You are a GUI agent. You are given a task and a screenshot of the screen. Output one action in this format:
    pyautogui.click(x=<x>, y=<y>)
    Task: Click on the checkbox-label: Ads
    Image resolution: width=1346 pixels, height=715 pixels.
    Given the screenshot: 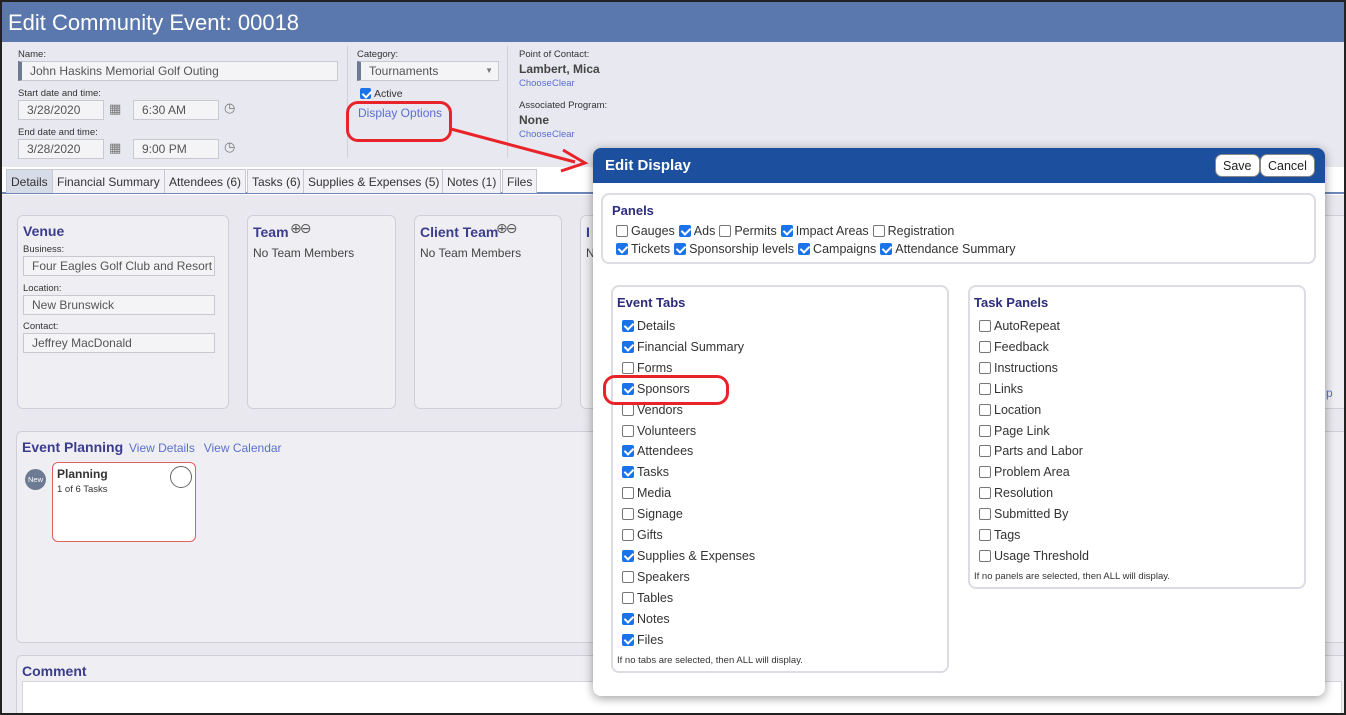 What is the action you would take?
    pyautogui.click(x=704, y=231)
    